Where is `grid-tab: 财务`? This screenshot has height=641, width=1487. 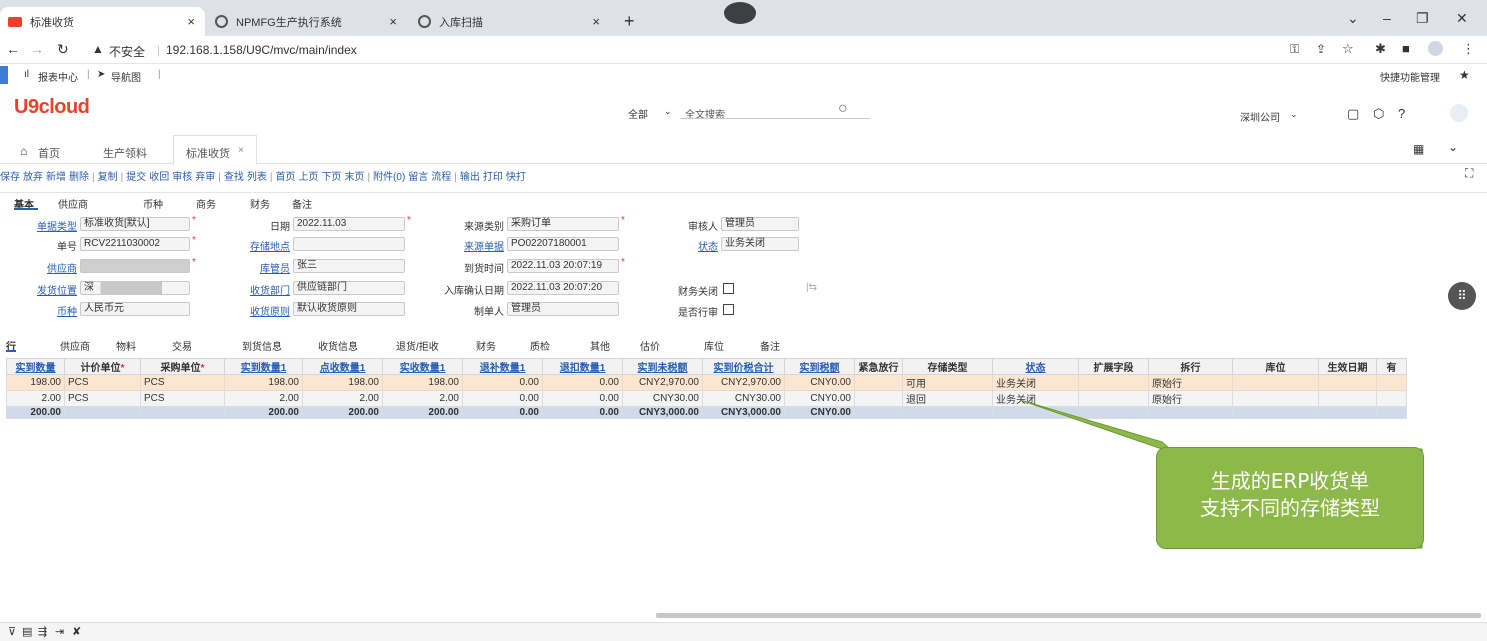
grid-tab: 财务 is located at coordinates (486, 345).